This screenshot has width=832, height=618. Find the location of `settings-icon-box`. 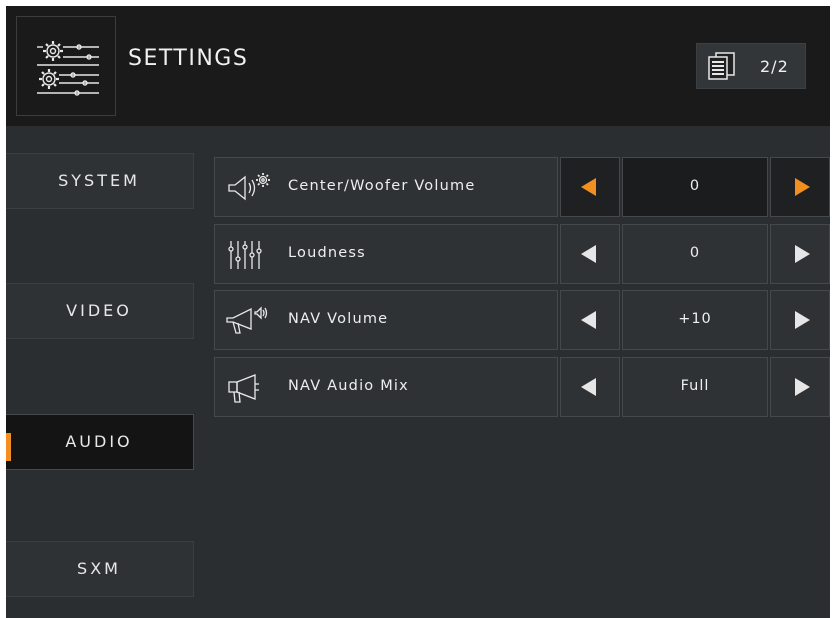

settings-icon-box is located at coordinates (66, 66).